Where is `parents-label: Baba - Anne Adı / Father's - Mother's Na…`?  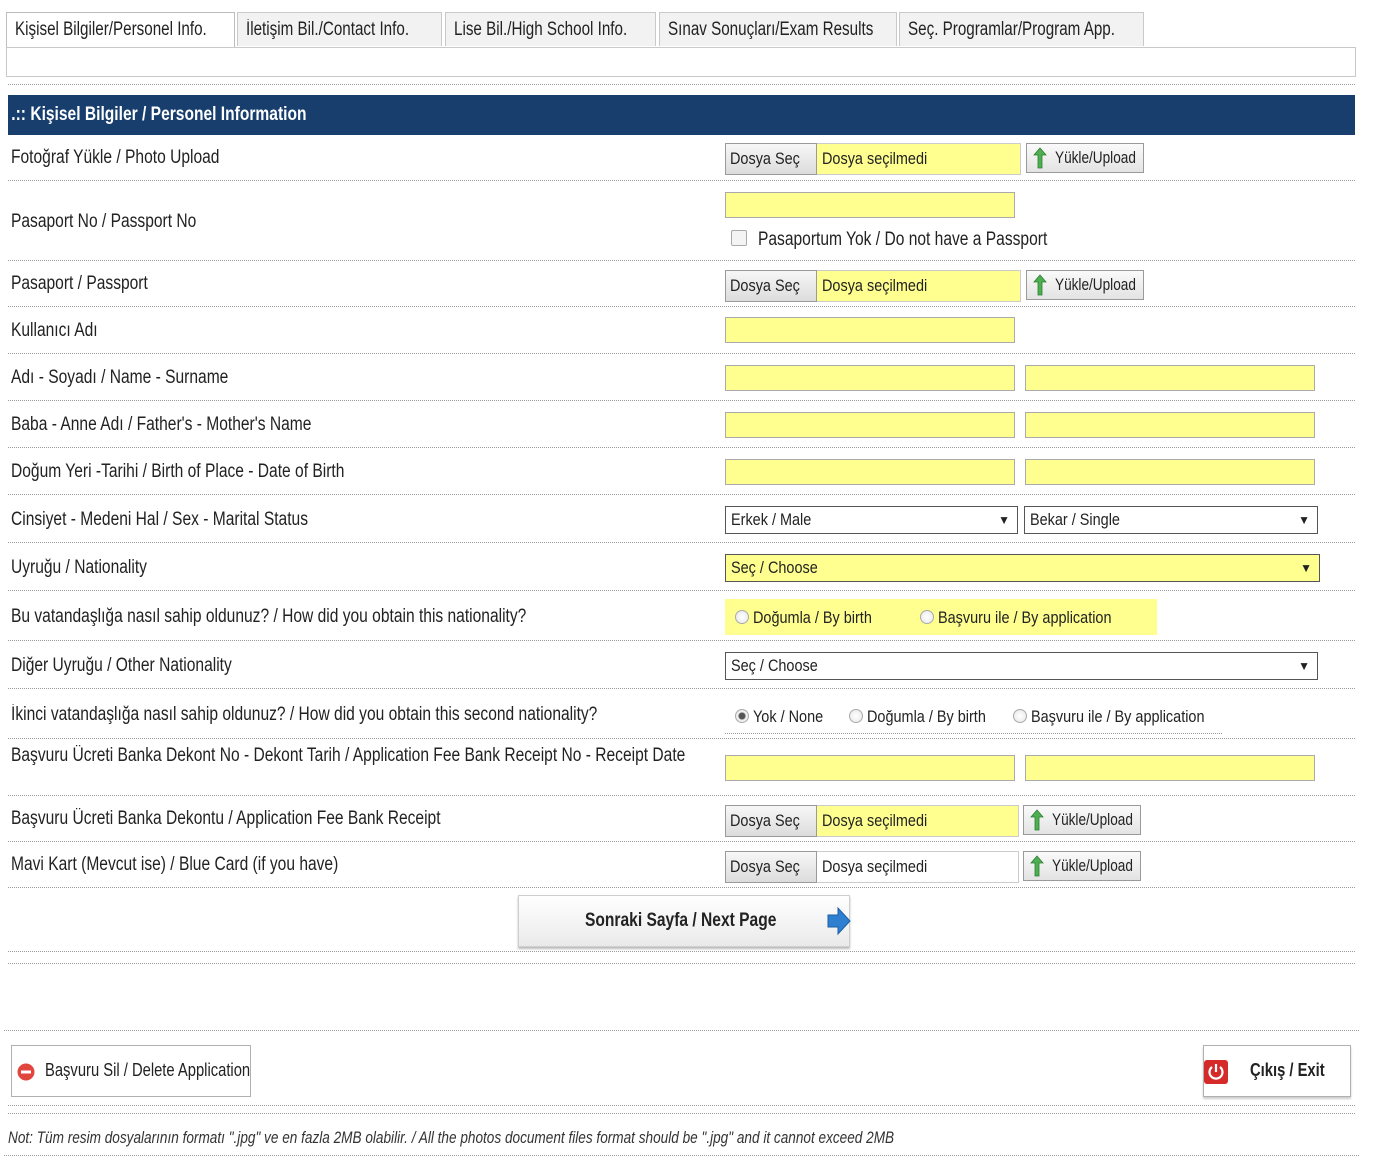 parents-label: Baba - Anne Adı / Father's - Mother's Na… is located at coordinates (161, 424).